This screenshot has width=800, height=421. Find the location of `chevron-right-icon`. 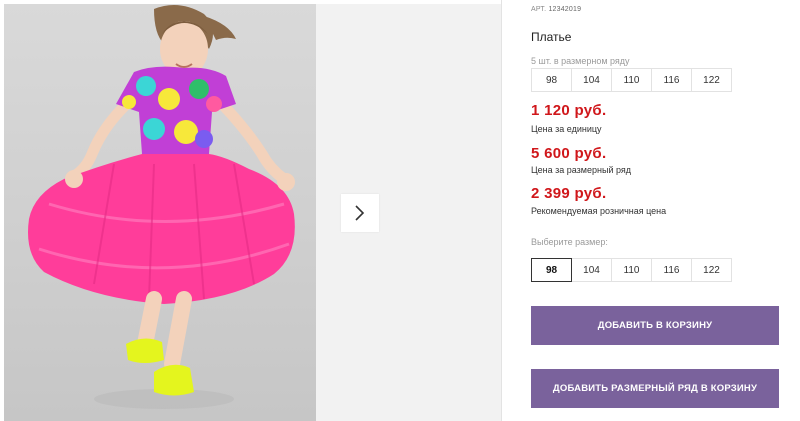

chevron-right-icon is located at coordinates (360, 213).